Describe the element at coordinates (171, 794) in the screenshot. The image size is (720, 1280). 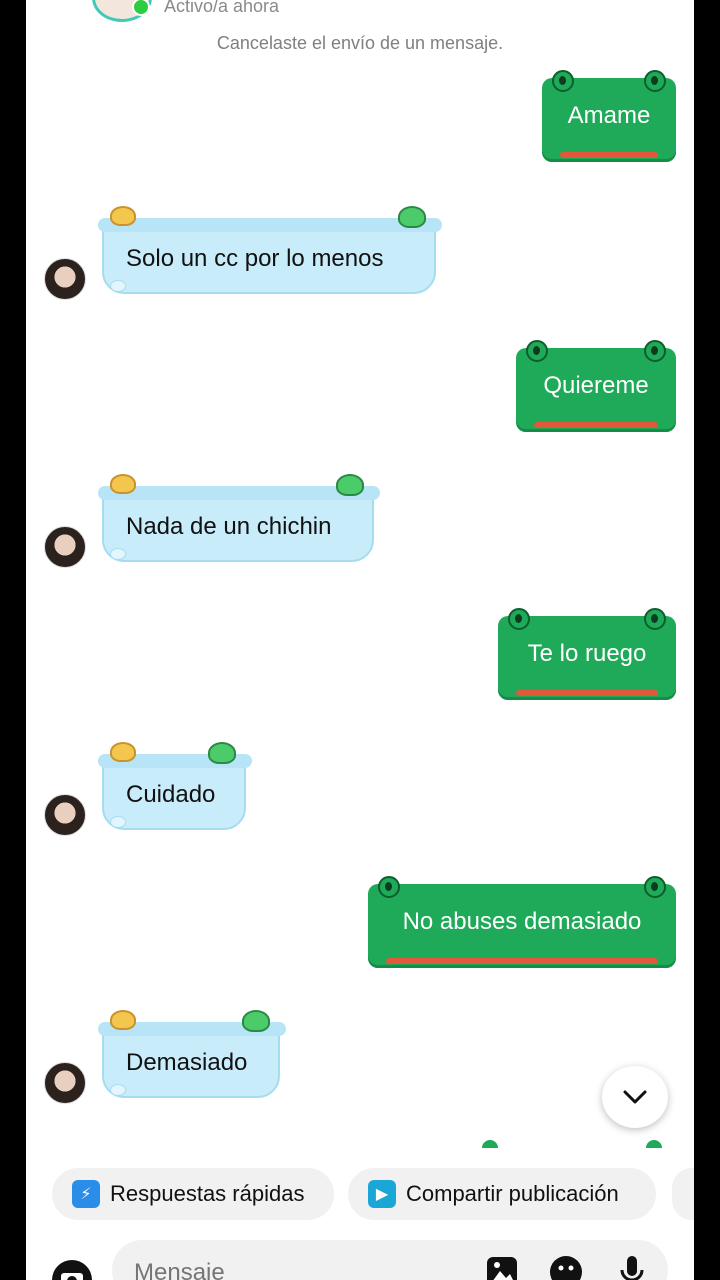
I see `message-text: Cuidado` at that location.